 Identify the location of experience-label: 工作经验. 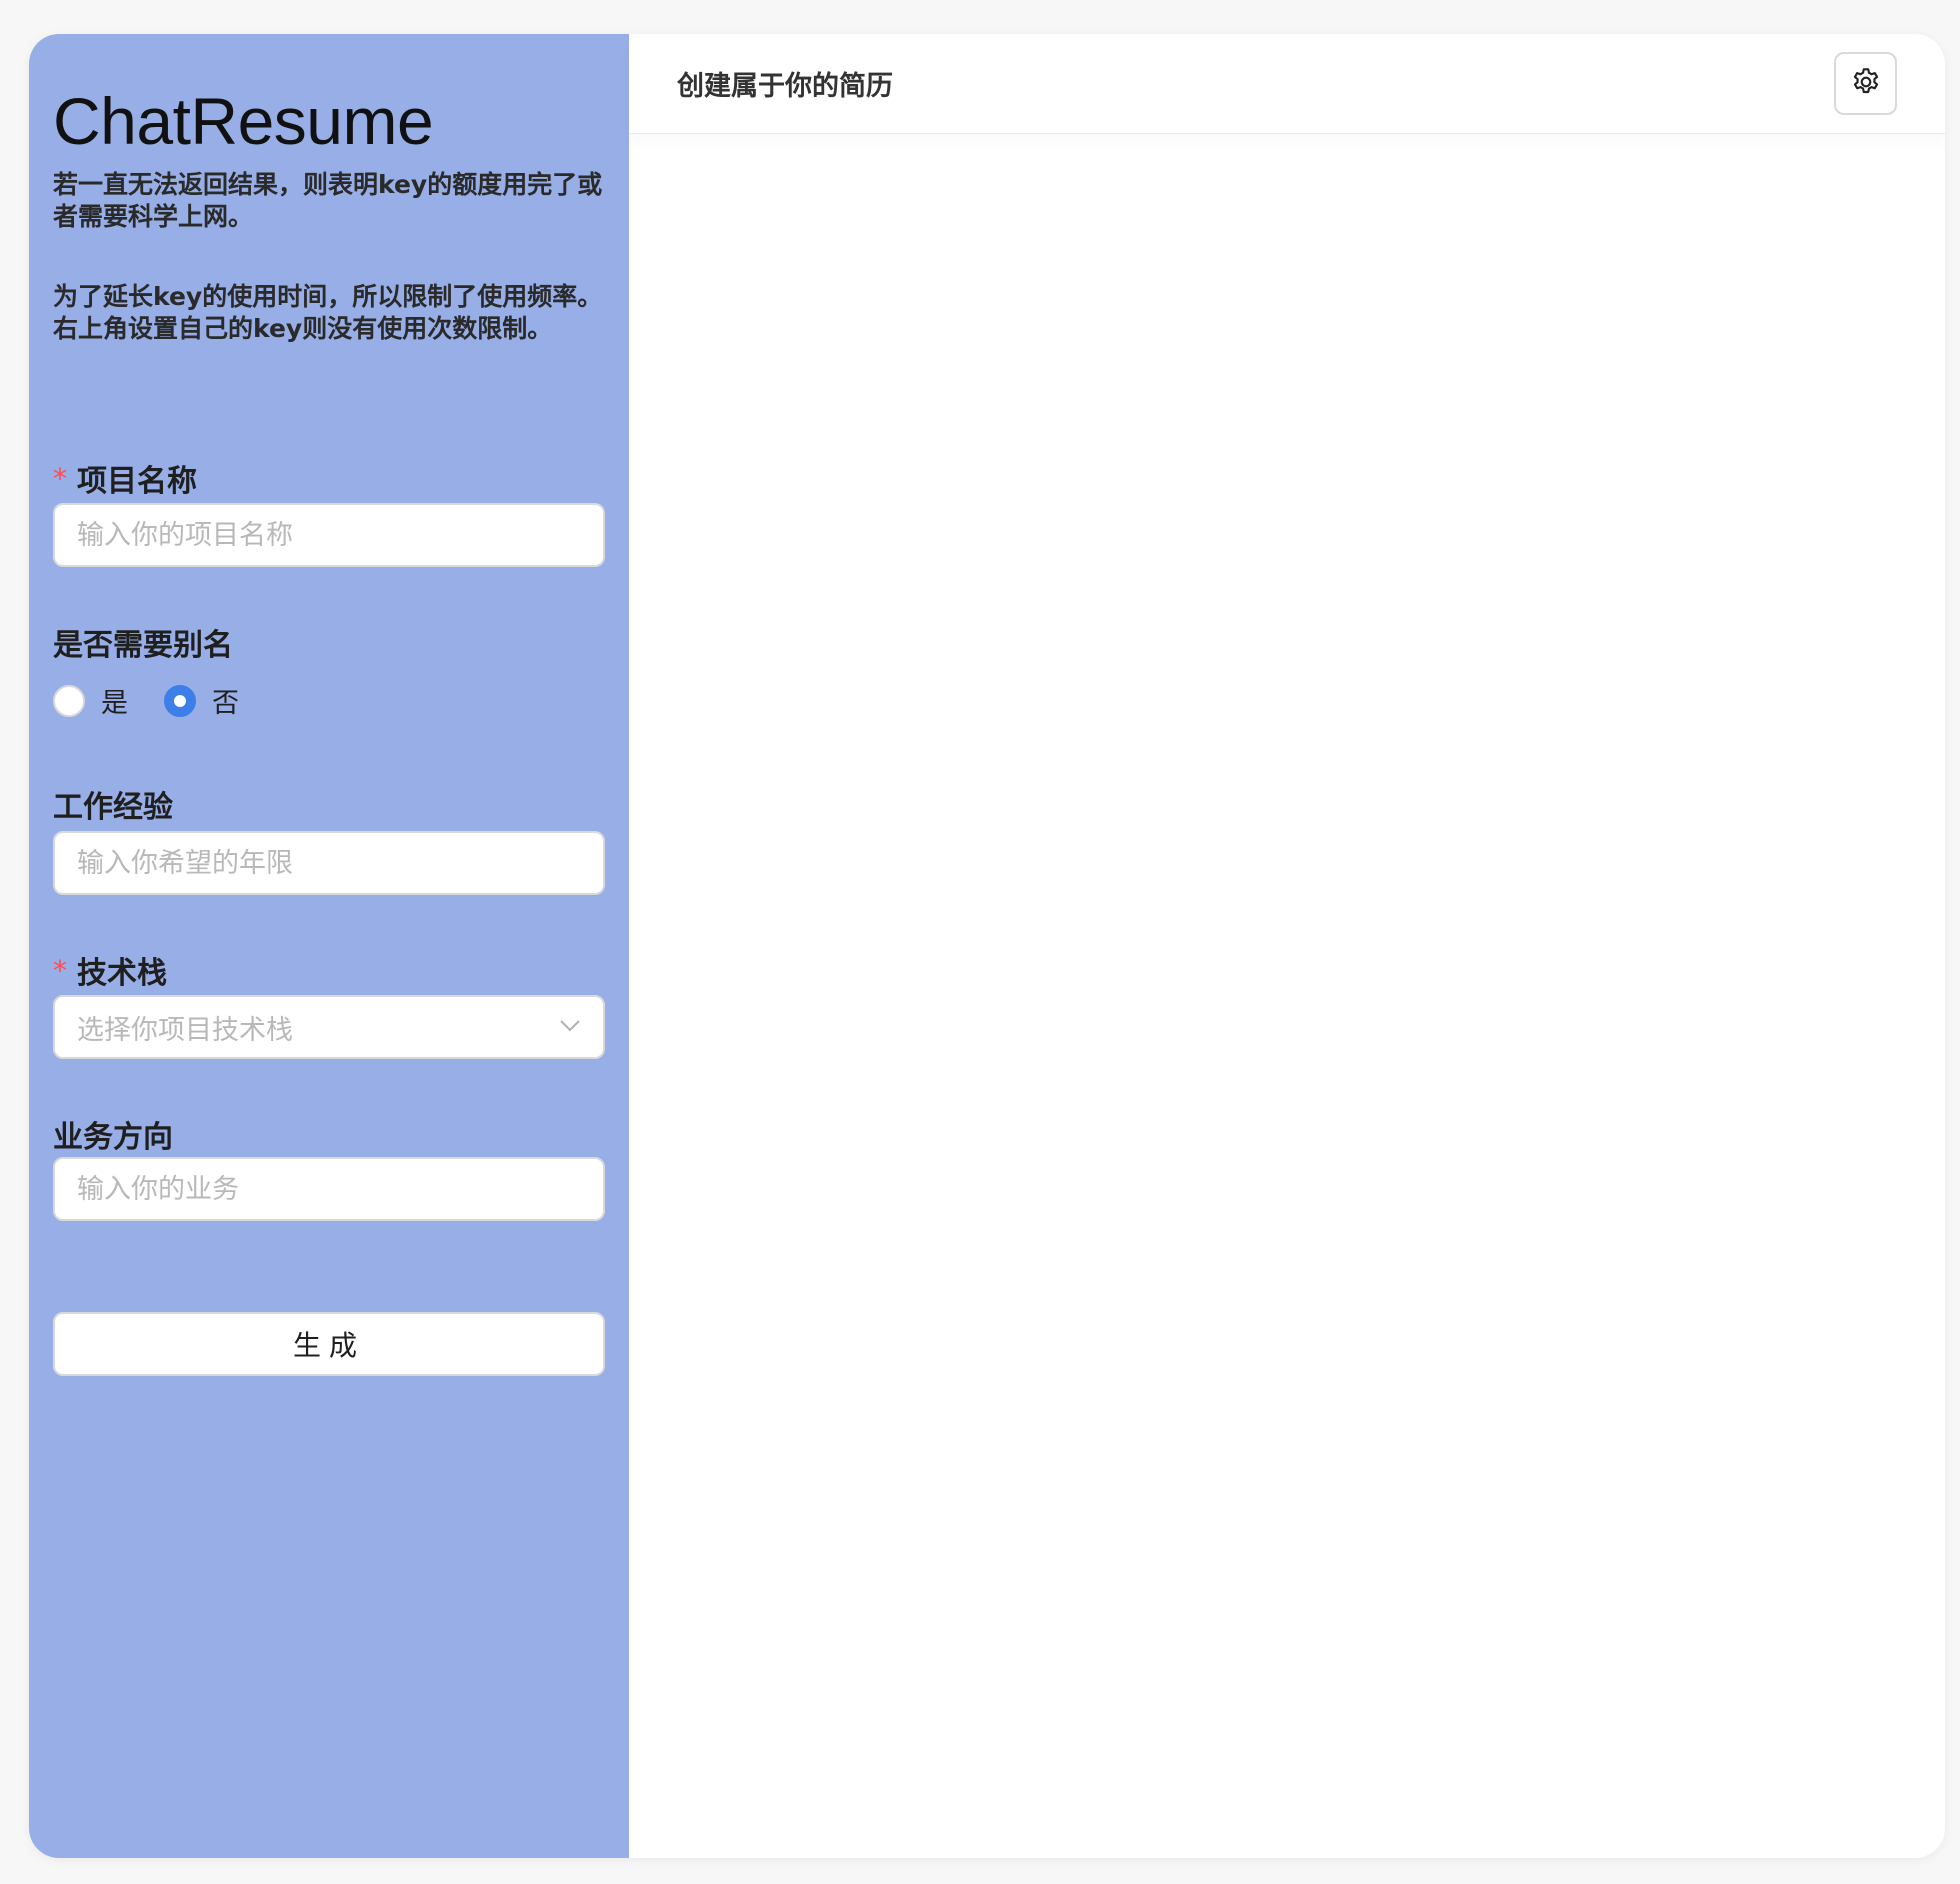
(113, 807).